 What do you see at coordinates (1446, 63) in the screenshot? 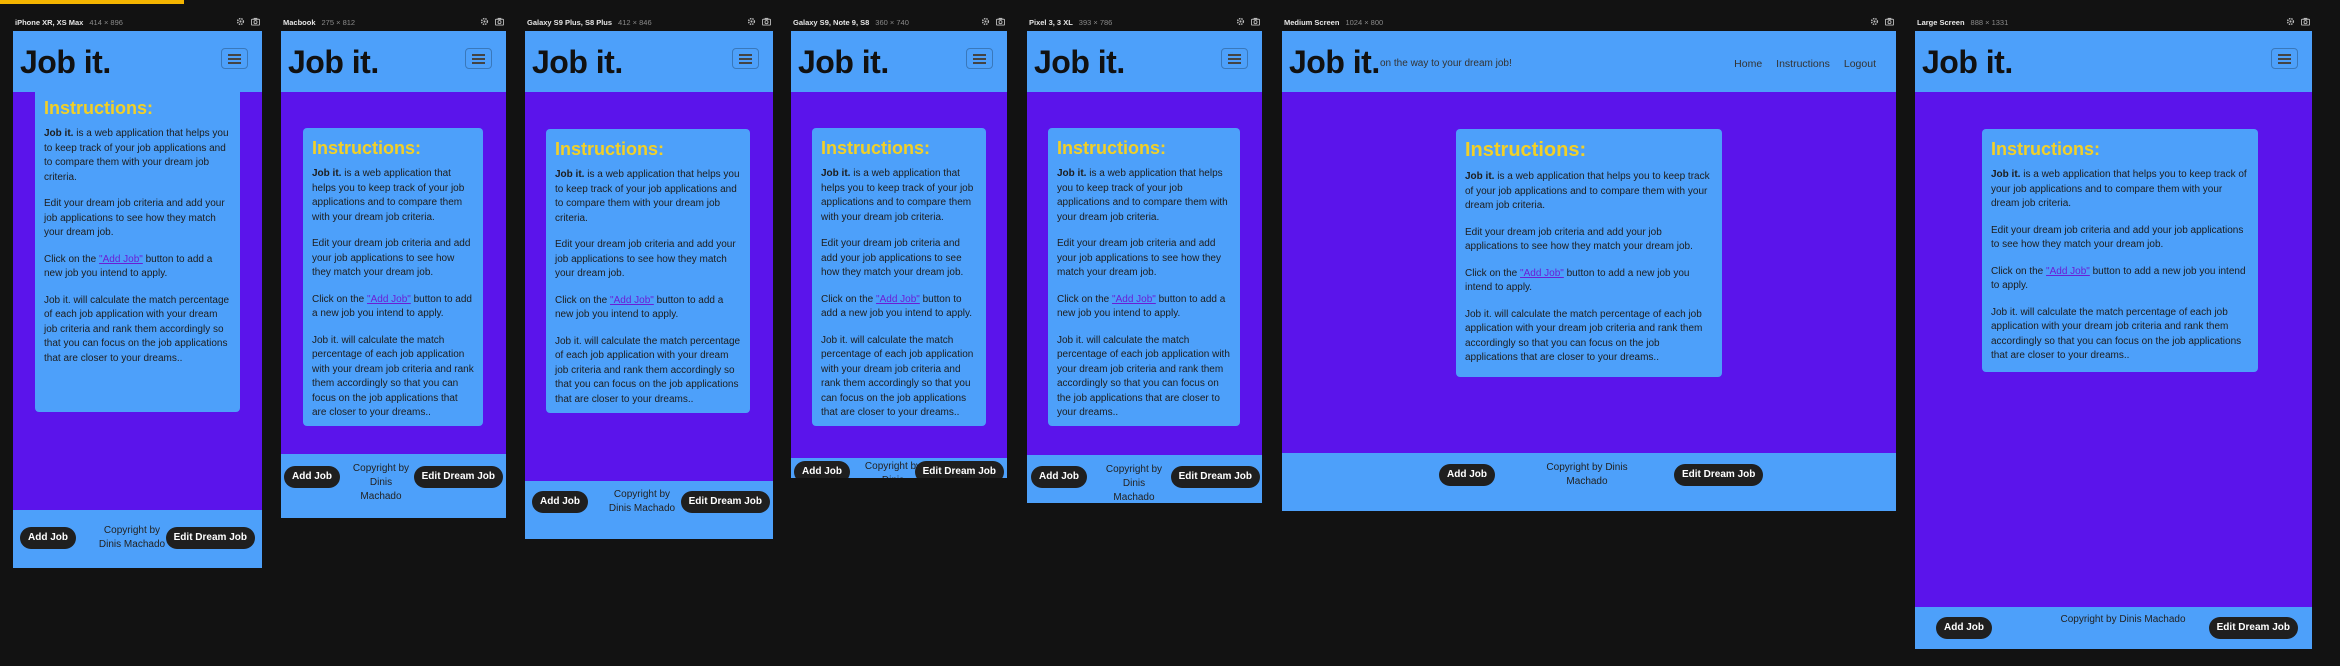
I see `tagline: on the way to your dream job!` at bounding box center [1446, 63].